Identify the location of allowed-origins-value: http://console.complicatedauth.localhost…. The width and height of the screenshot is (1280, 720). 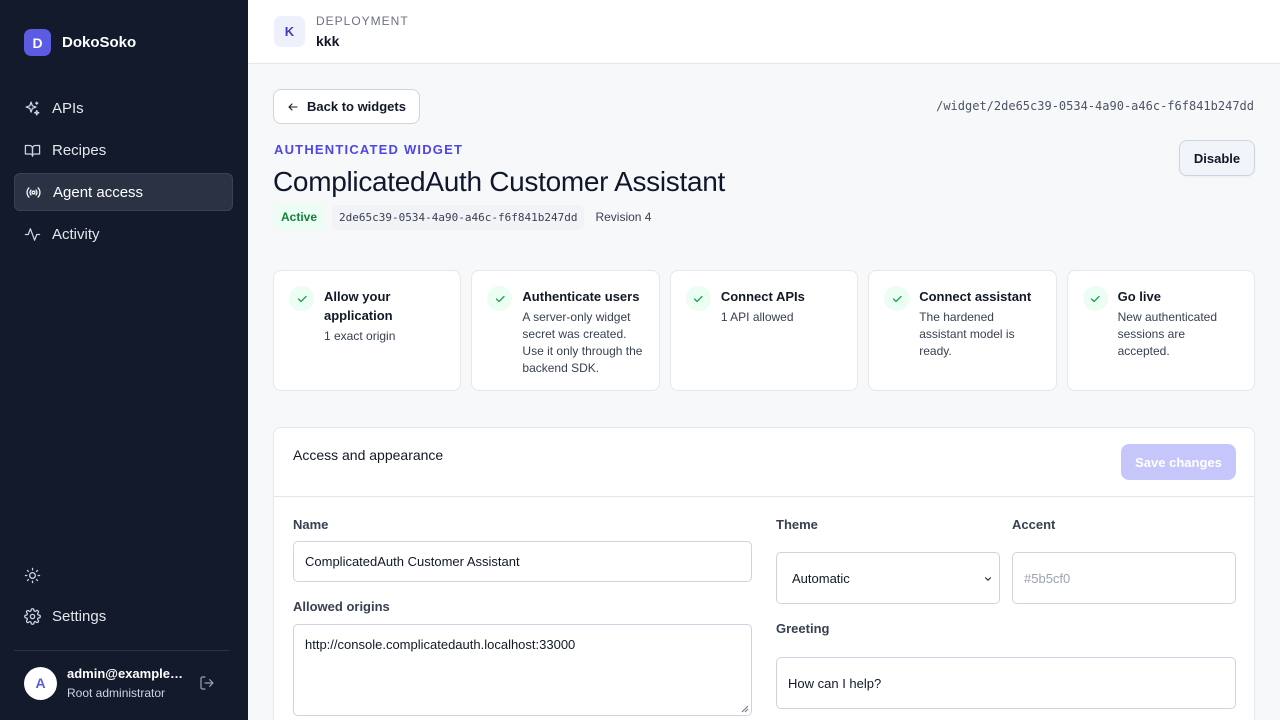
(440, 644).